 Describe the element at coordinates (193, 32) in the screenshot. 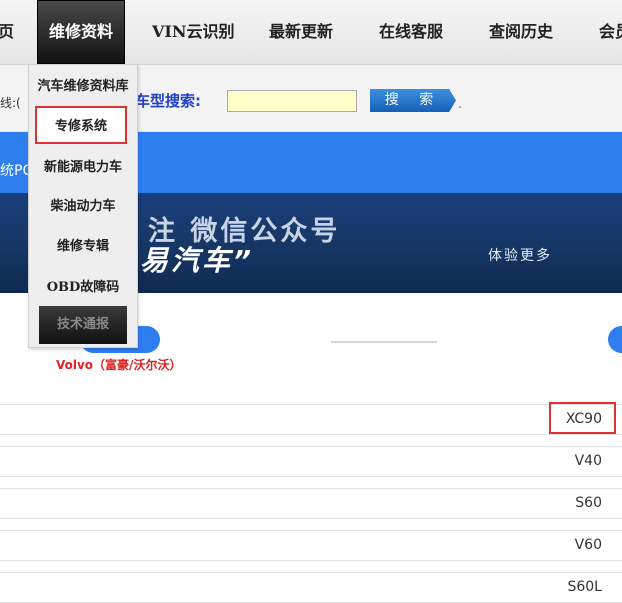

I see `nav-vin-recognition: VIN云识别` at that location.